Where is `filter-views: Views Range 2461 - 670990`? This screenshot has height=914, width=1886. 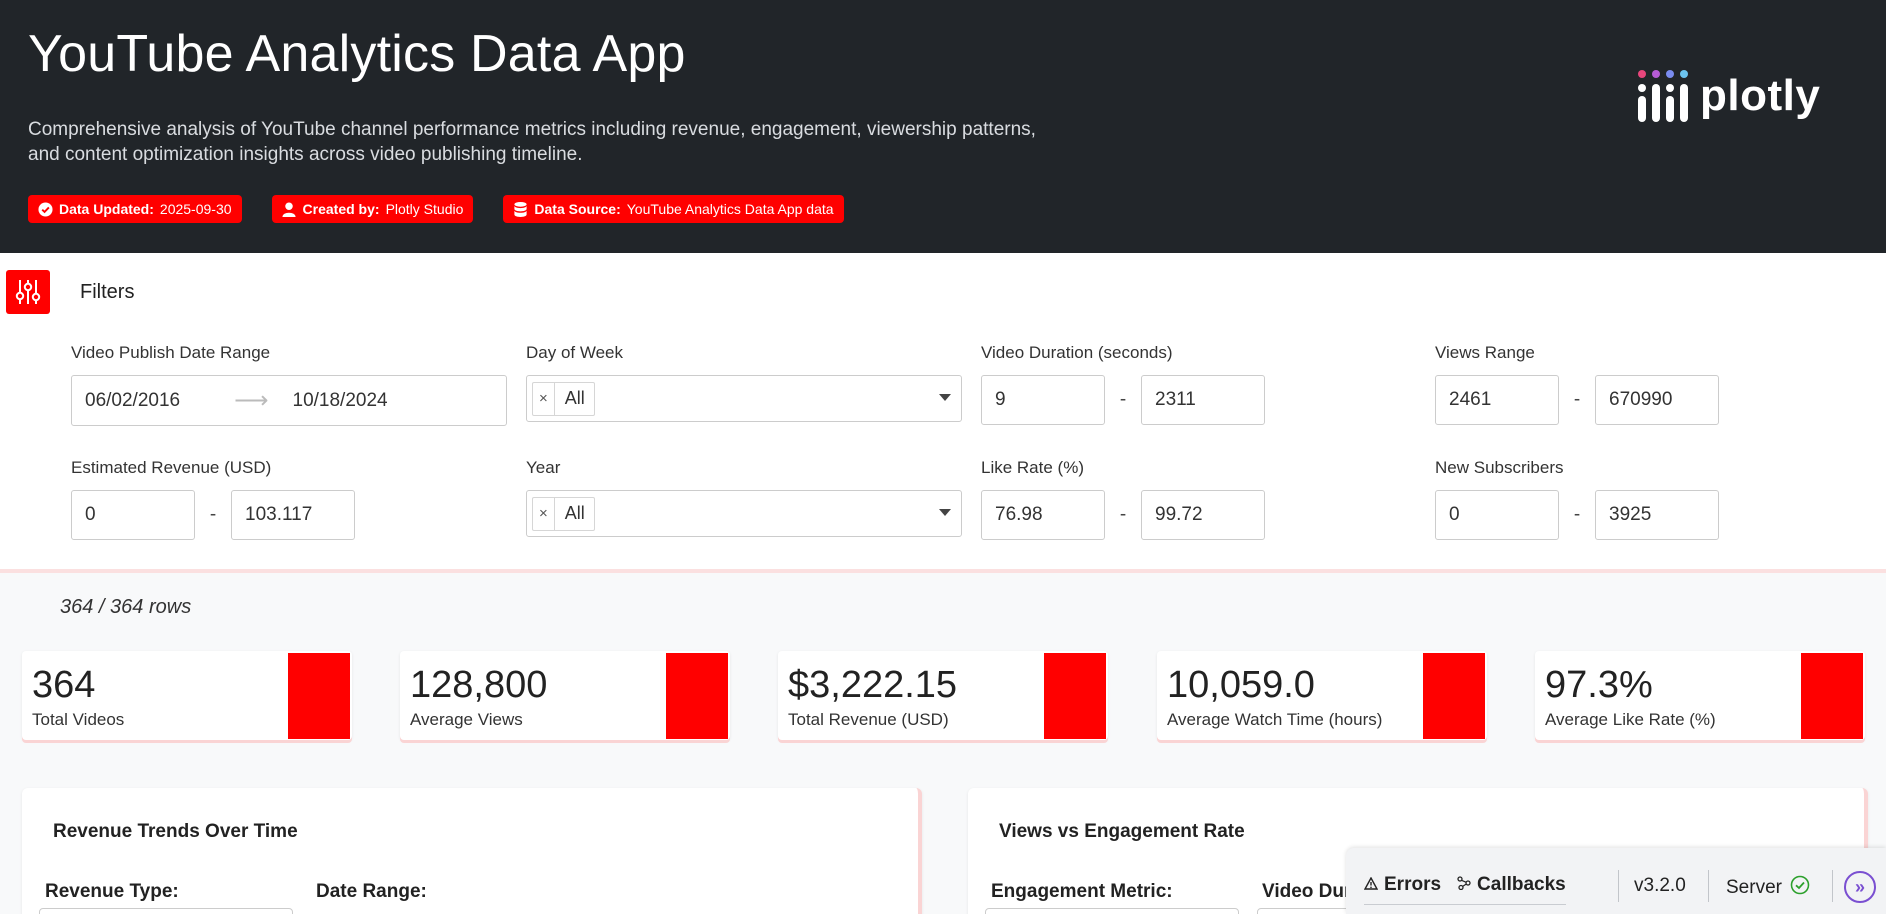
filter-views: Views Range 2461 - 670990 is located at coordinates (1577, 384).